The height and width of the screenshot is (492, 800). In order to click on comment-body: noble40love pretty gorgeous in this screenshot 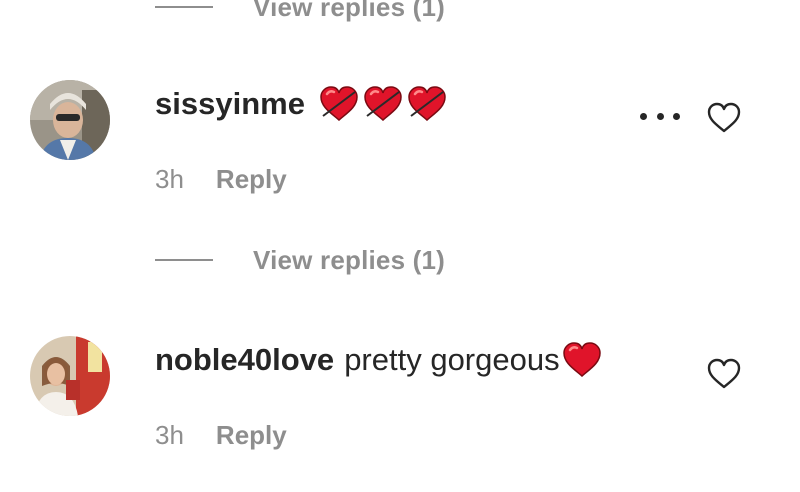, I will do `click(378, 360)`.